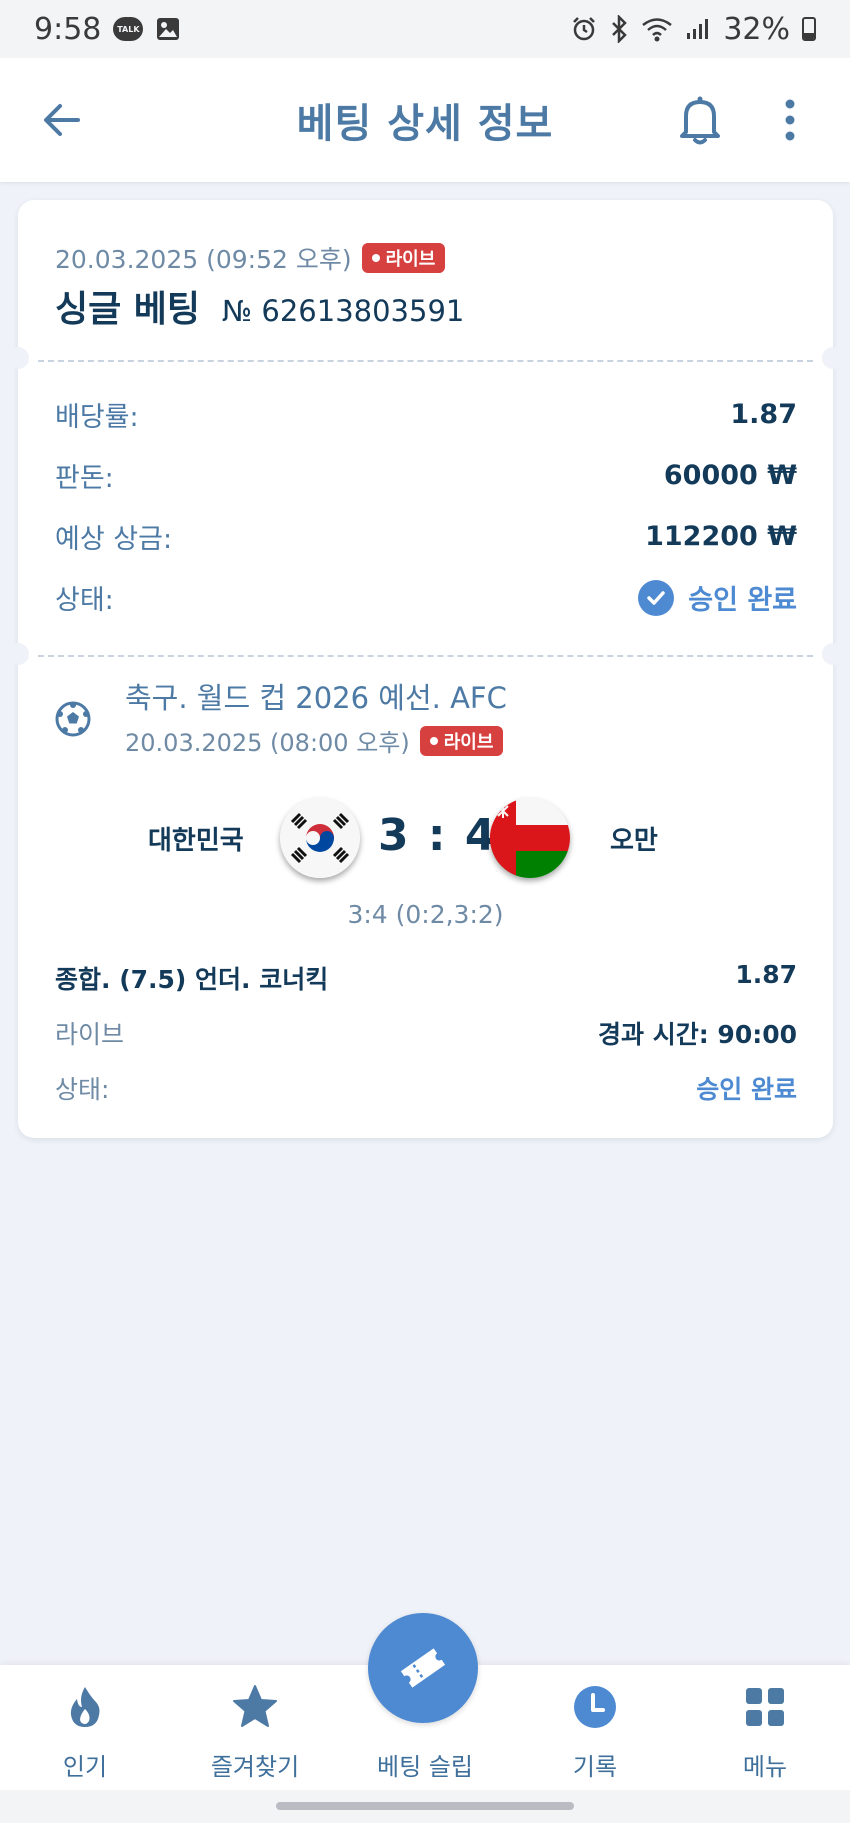  I want to click on clock-icon, so click(595, 1707).